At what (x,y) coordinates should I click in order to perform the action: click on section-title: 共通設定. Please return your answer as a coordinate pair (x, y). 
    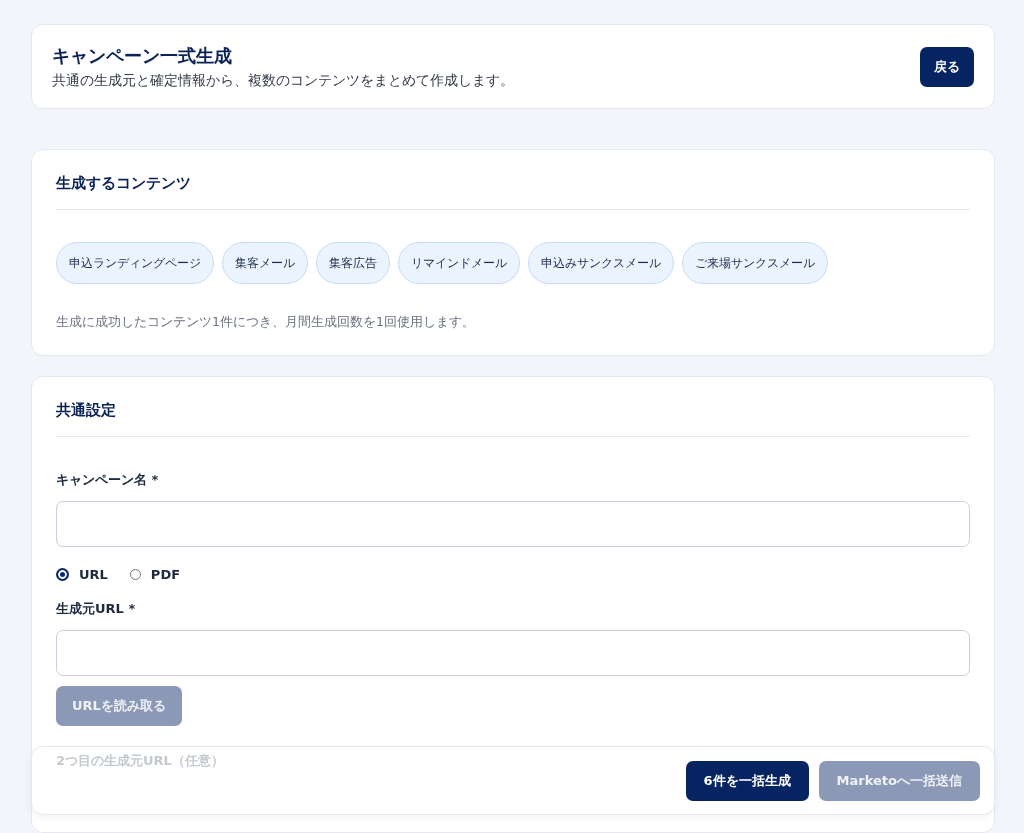
    Looking at the image, I should click on (513, 419).